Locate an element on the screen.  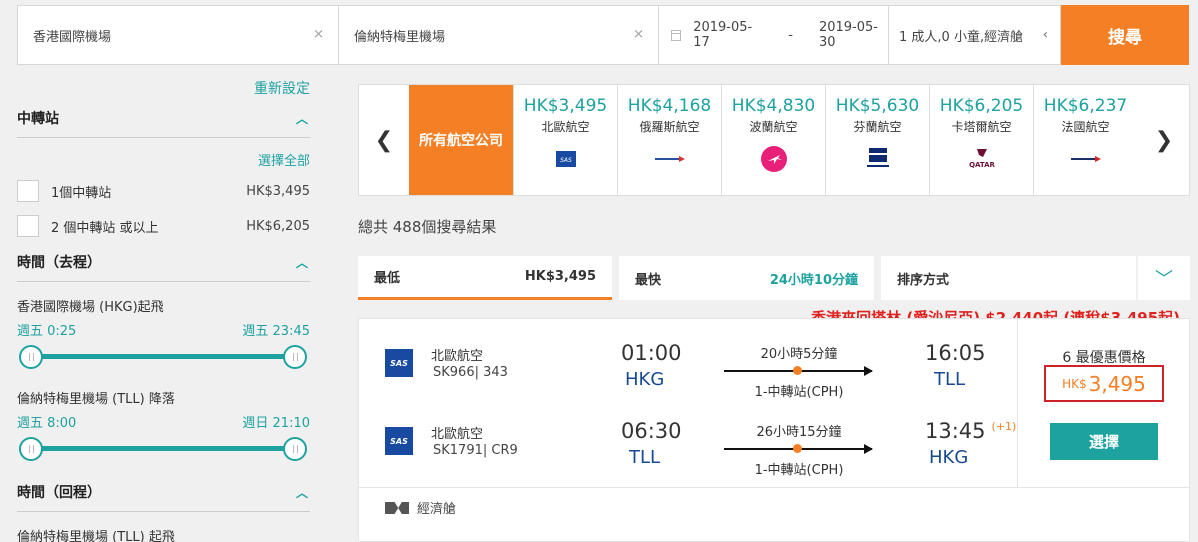
airline-option-airfrance: HK$6,237 法國航空 is located at coordinates (1085, 140).